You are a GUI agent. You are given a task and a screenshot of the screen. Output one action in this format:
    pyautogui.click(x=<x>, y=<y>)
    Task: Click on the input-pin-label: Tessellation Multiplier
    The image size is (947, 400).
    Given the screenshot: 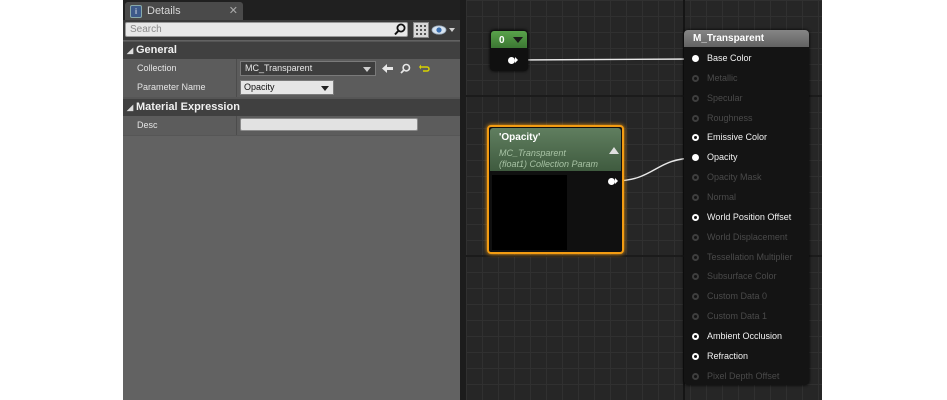 What is the action you would take?
    pyautogui.click(x=750, y=256)
    